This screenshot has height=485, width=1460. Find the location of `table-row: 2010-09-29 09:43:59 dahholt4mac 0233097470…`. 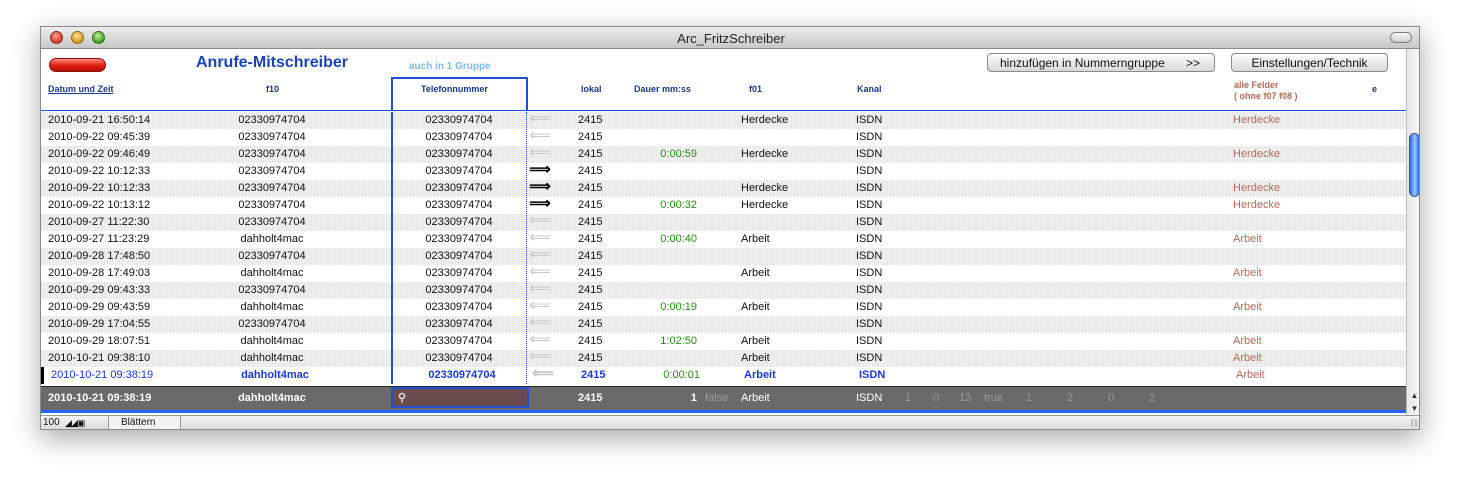

table-row: 2010-09-29 09:43:59 dahholt4mac 0233097470… is located at coordinates (723, 307).